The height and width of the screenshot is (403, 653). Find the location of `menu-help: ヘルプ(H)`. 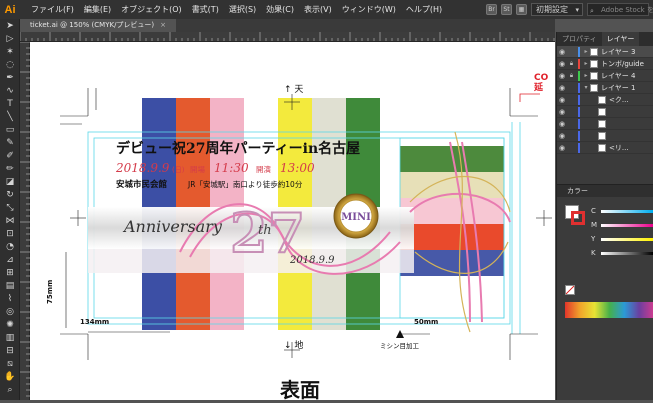

menu-help: ヘルプ(H) is located at coordinates (424, 9).